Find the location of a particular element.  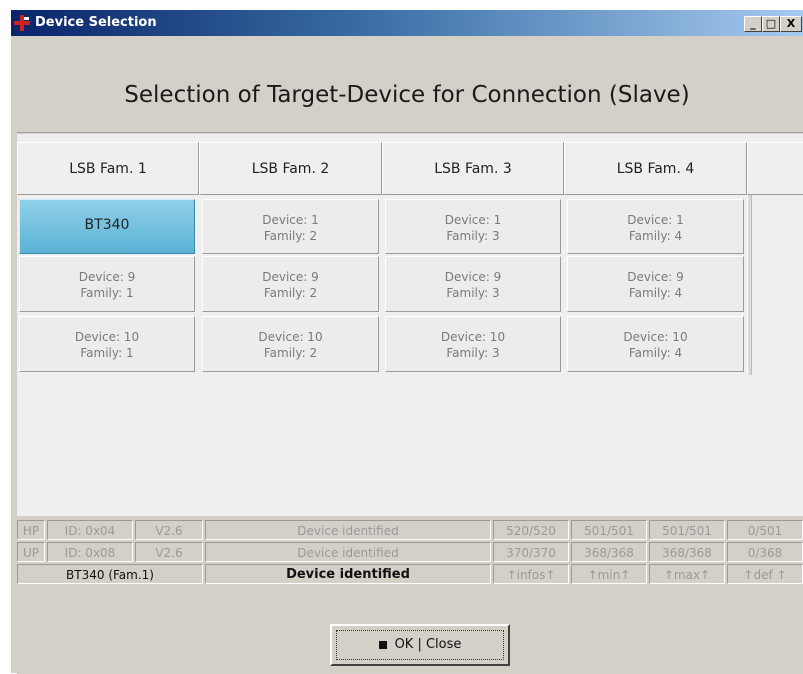

tab-lsb-fam-2: LSB Fam. 2 is located at coordinates (290, 168).